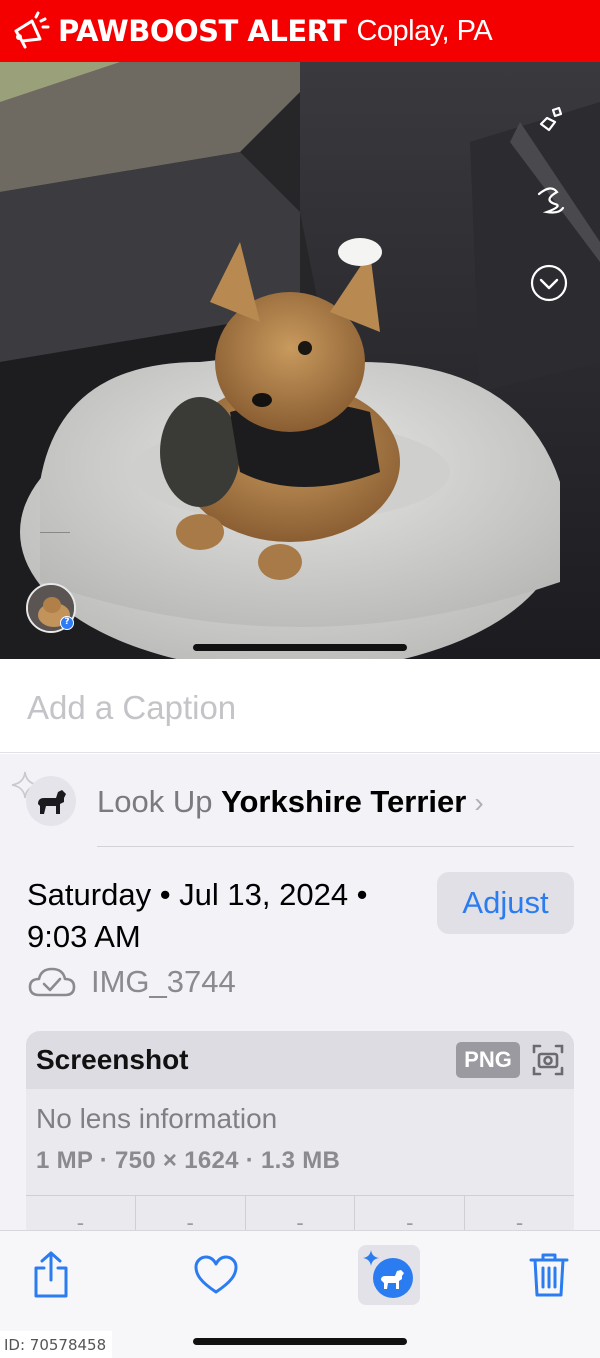  Describe the element at coordinates (197, 915) in the screenshot. I see `photo-datetime: Saturday • Jul 13, 2024 • 9:03 AM` at that location.